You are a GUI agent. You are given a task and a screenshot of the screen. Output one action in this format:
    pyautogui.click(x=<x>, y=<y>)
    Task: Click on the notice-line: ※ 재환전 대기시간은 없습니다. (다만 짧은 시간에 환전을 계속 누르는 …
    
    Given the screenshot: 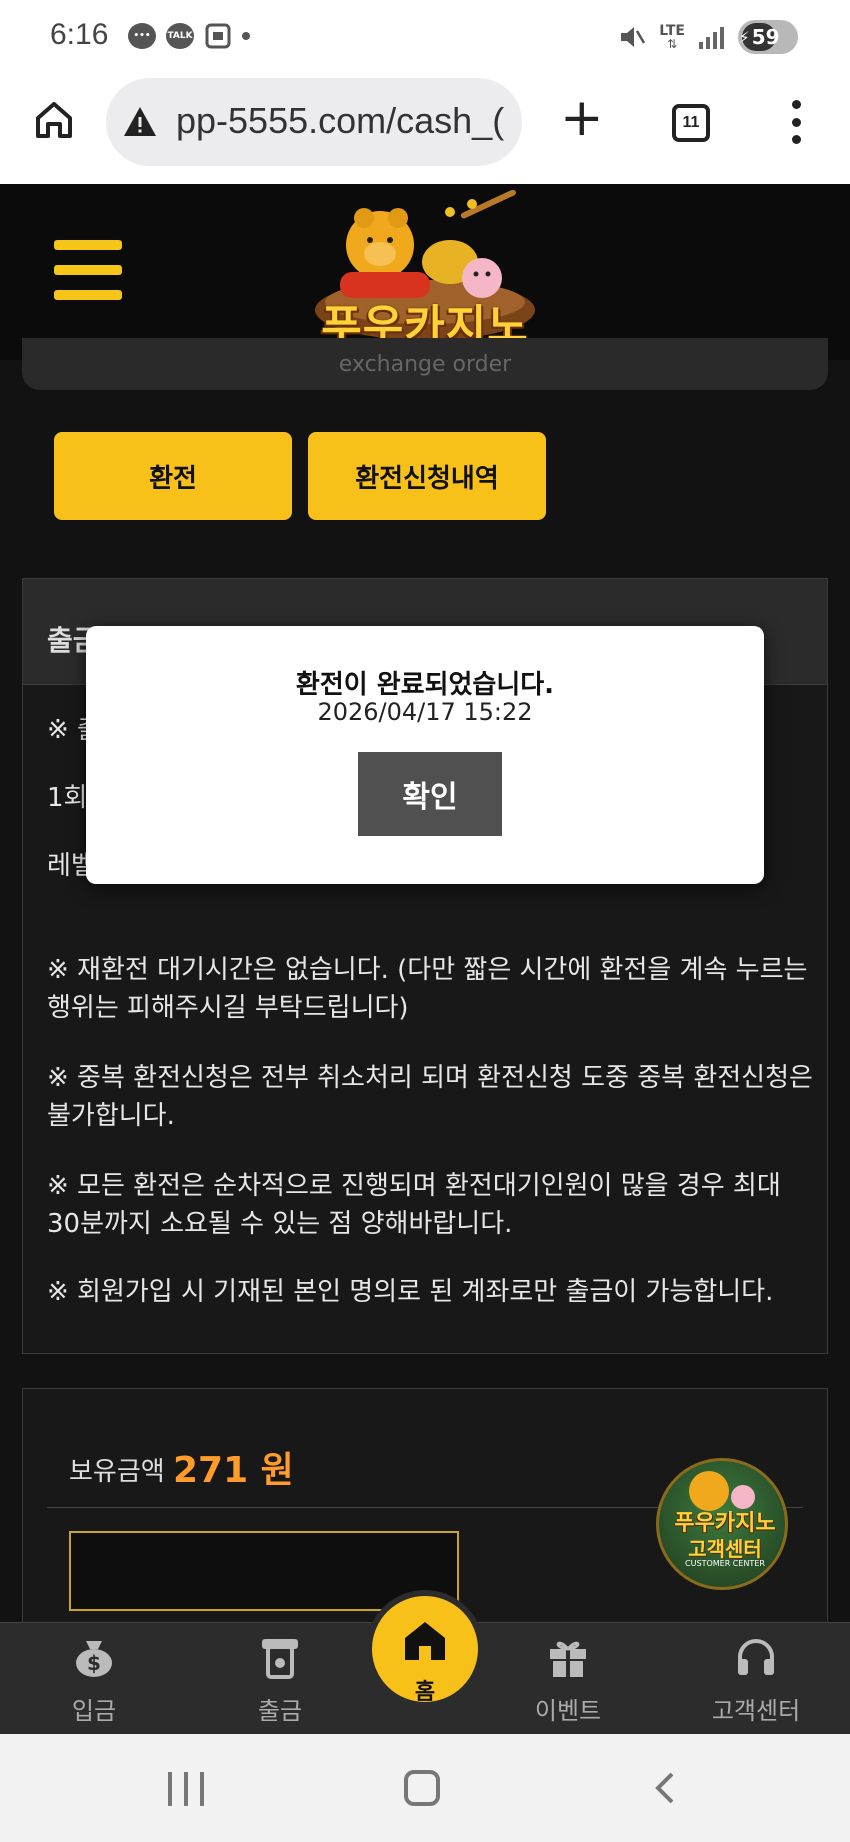 What is the action you would take?
    pyautogui.click(x=427, y=989)
    